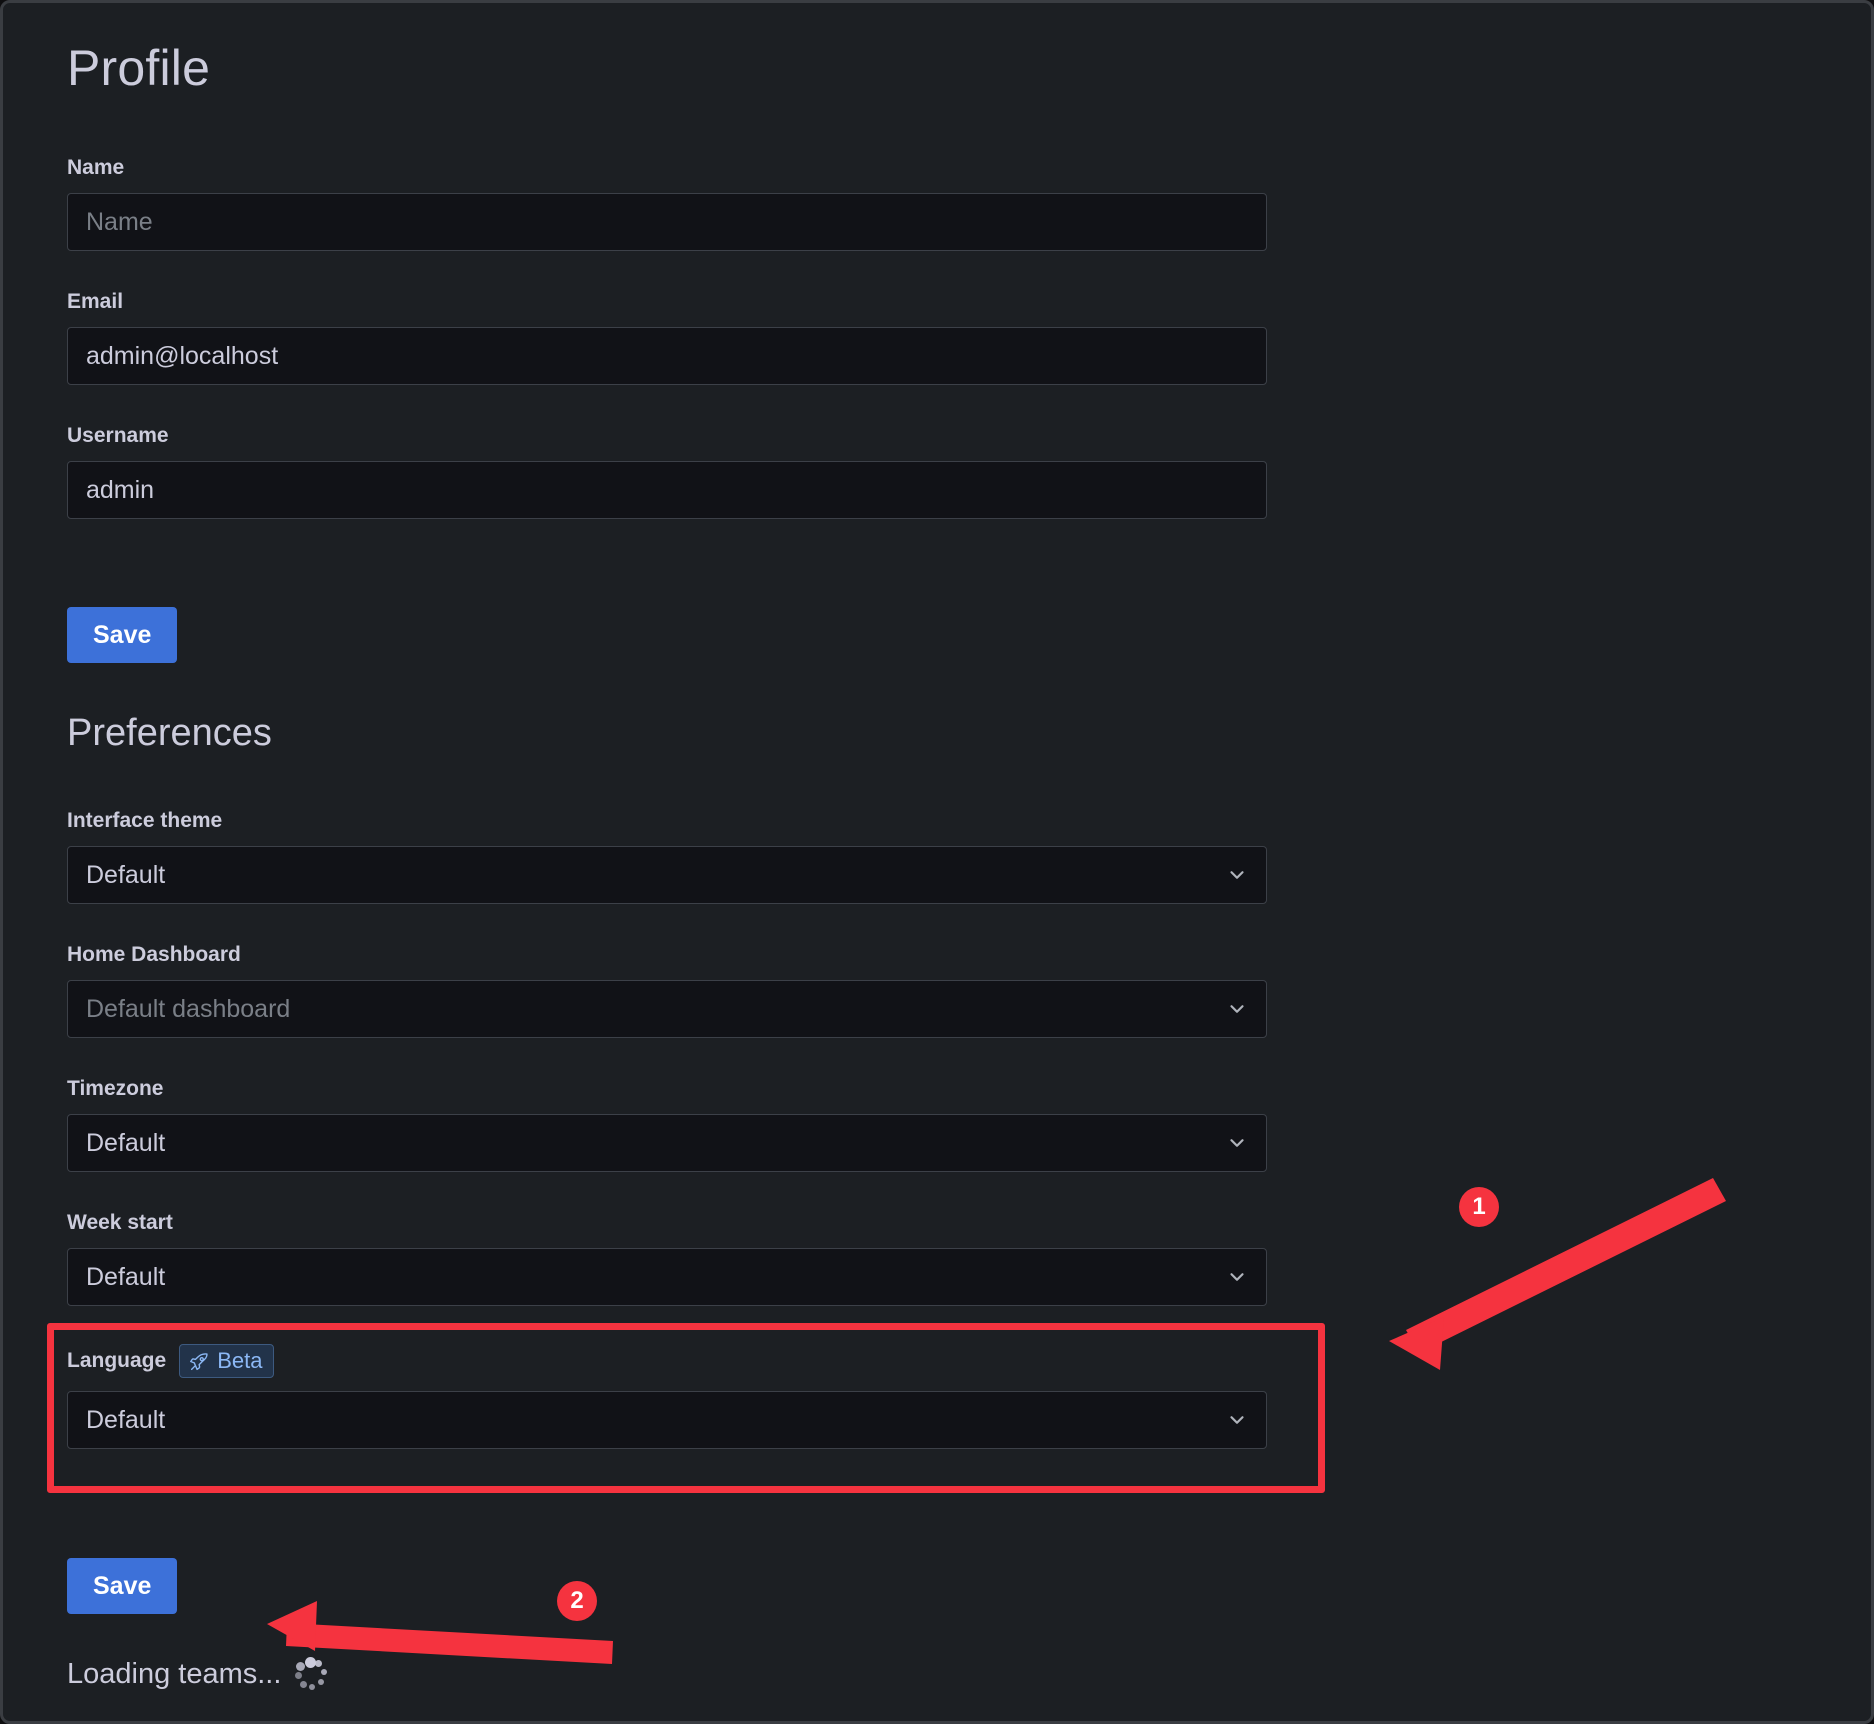 This screenshot has height=1724, width=1874. What do you see at coordinates (240, 1360) in the screenshot?
I see `beta-badge-label: Beta` at bounding box center [240, 1360].